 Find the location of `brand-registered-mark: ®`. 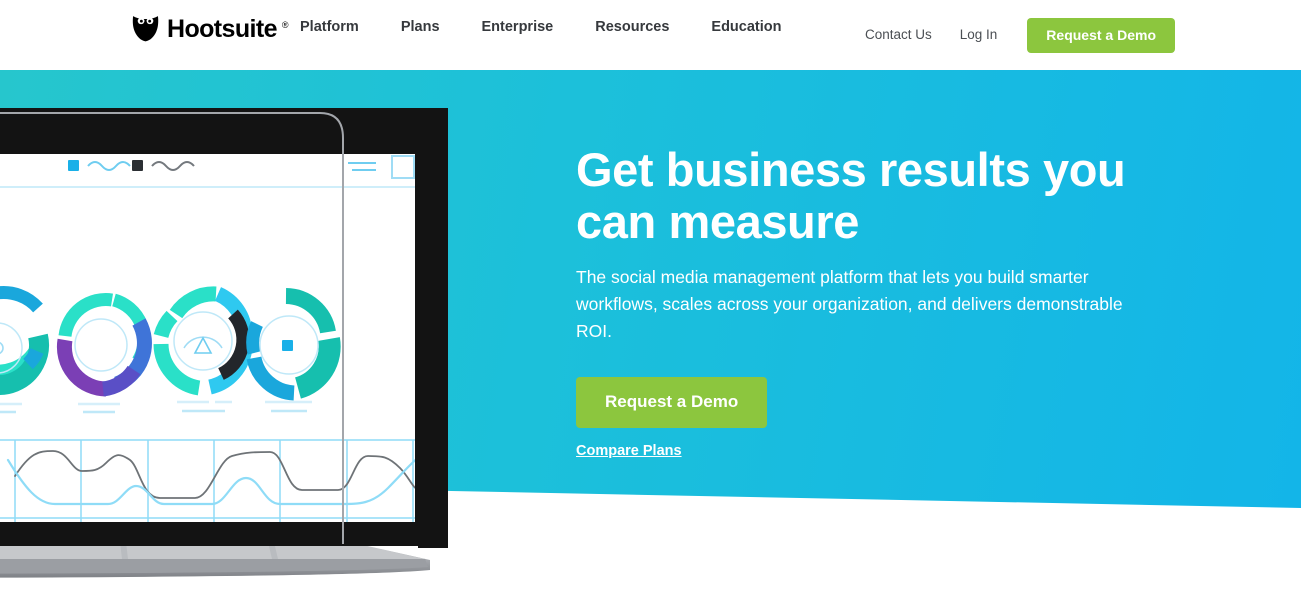

brand-registered-mark: ® is located at coordinates (285, 25).